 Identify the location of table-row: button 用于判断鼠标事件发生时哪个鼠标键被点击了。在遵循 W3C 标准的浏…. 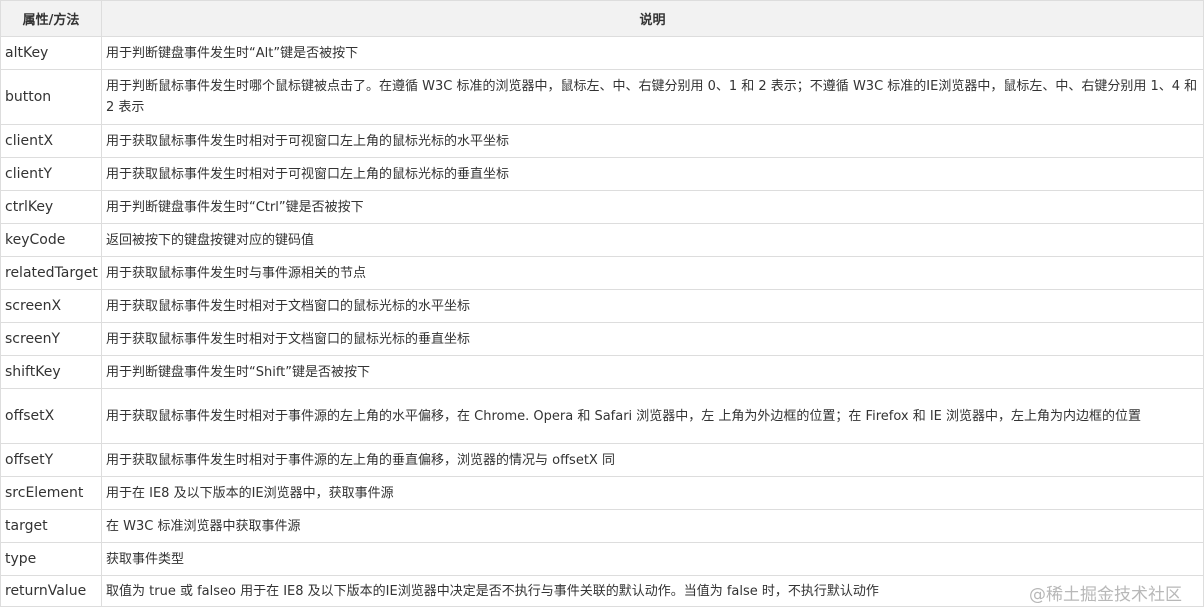
(602, 97).